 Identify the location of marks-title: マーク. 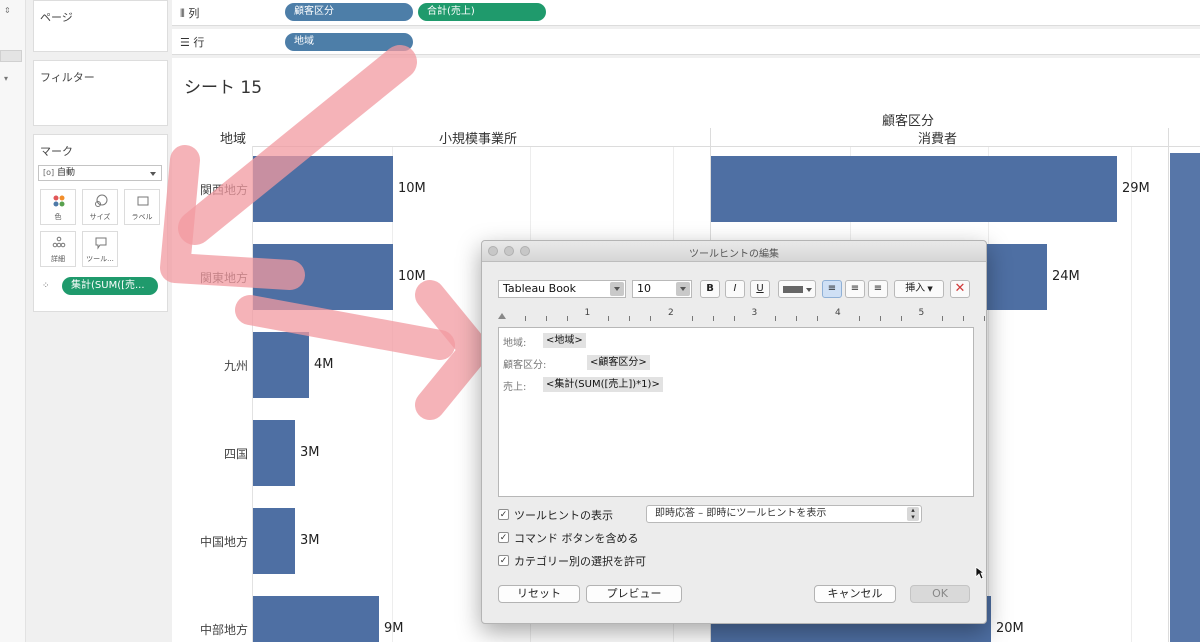
(56, 151).